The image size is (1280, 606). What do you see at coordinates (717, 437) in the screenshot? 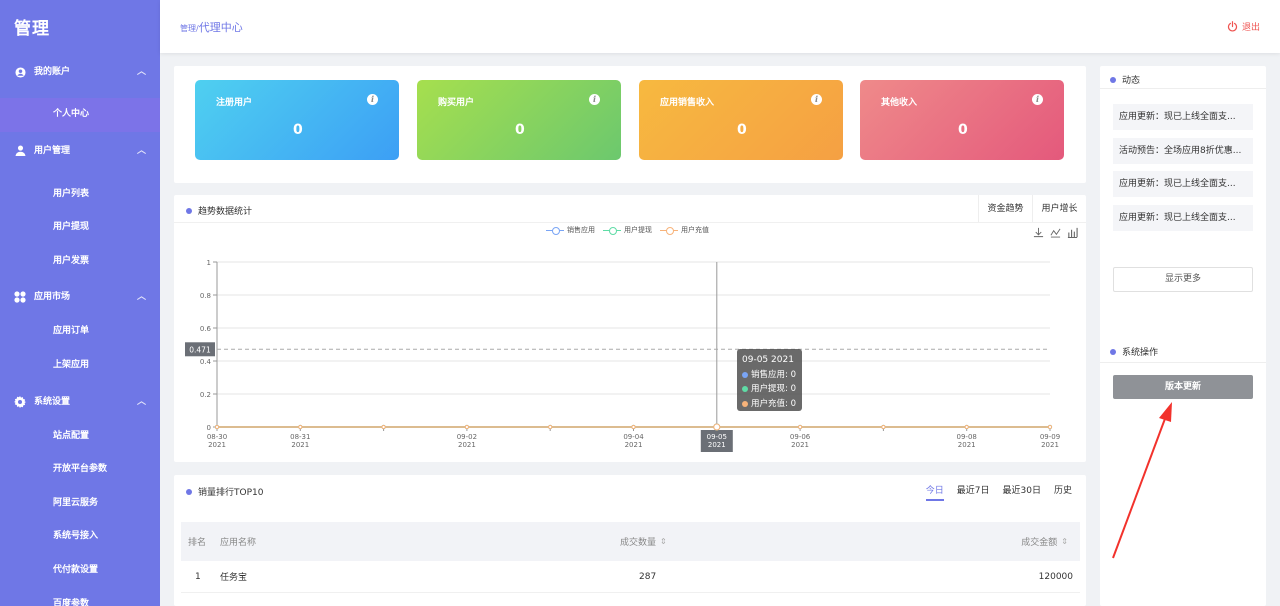
I see `x-tick-label: 09-05` at bounding box center [717, 437].